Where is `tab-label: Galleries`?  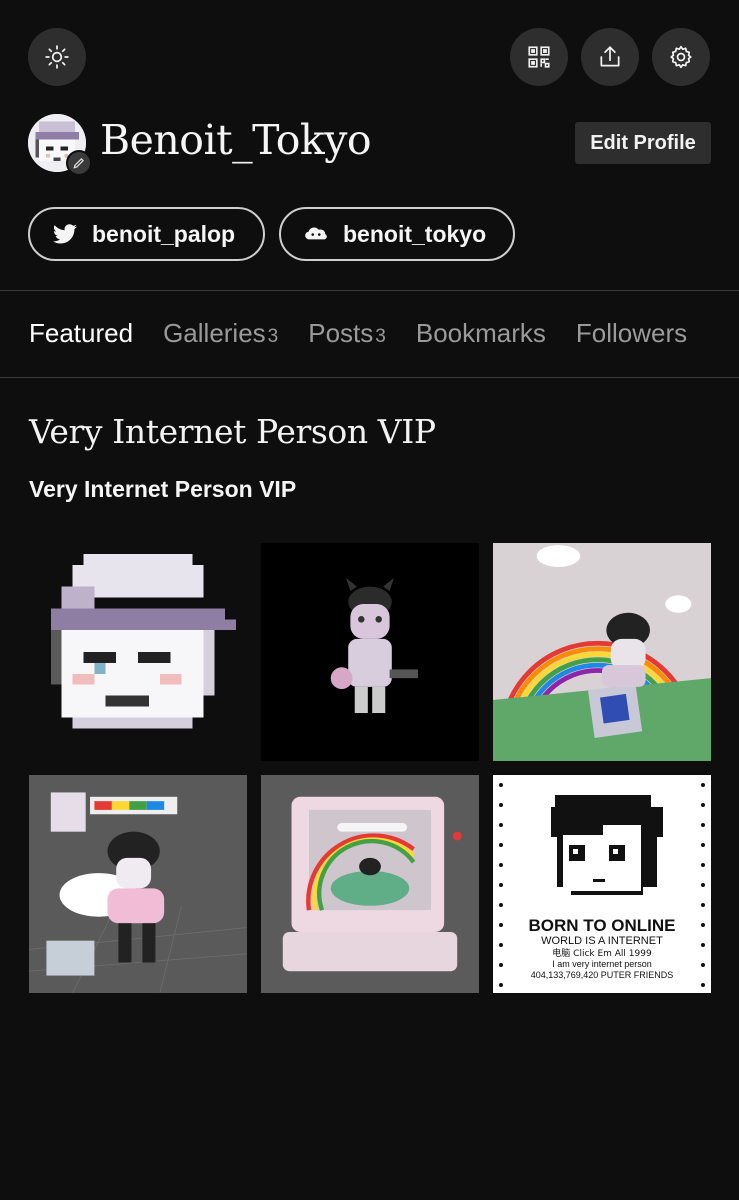 tab-label: Galleries is located at coordinates (214, 333).